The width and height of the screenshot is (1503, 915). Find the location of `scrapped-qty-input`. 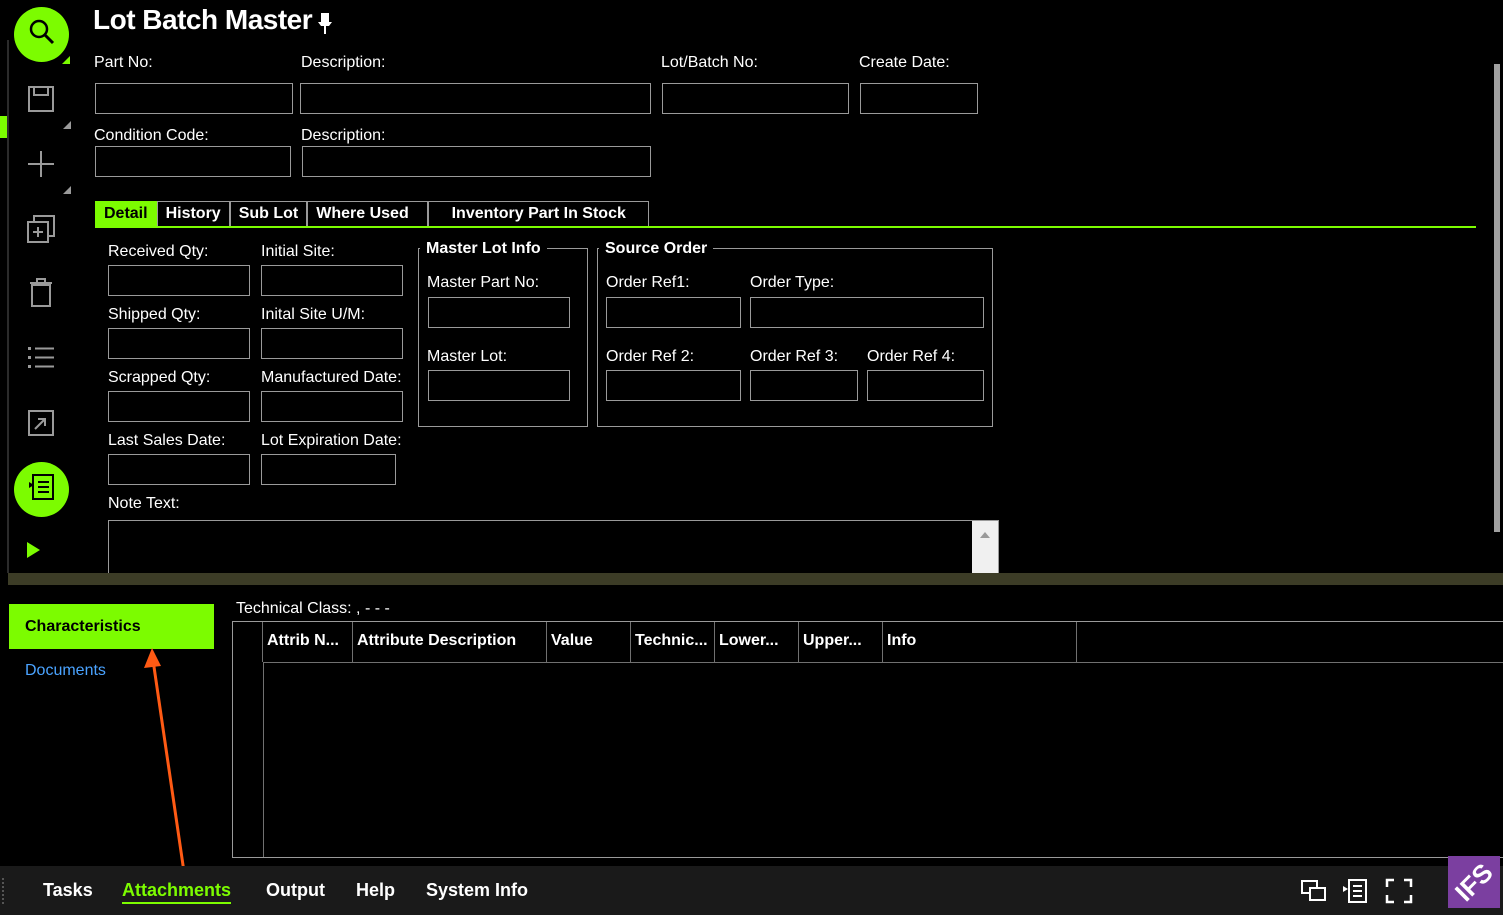

scrapped-qty-input is located at coordinates (179, 406).